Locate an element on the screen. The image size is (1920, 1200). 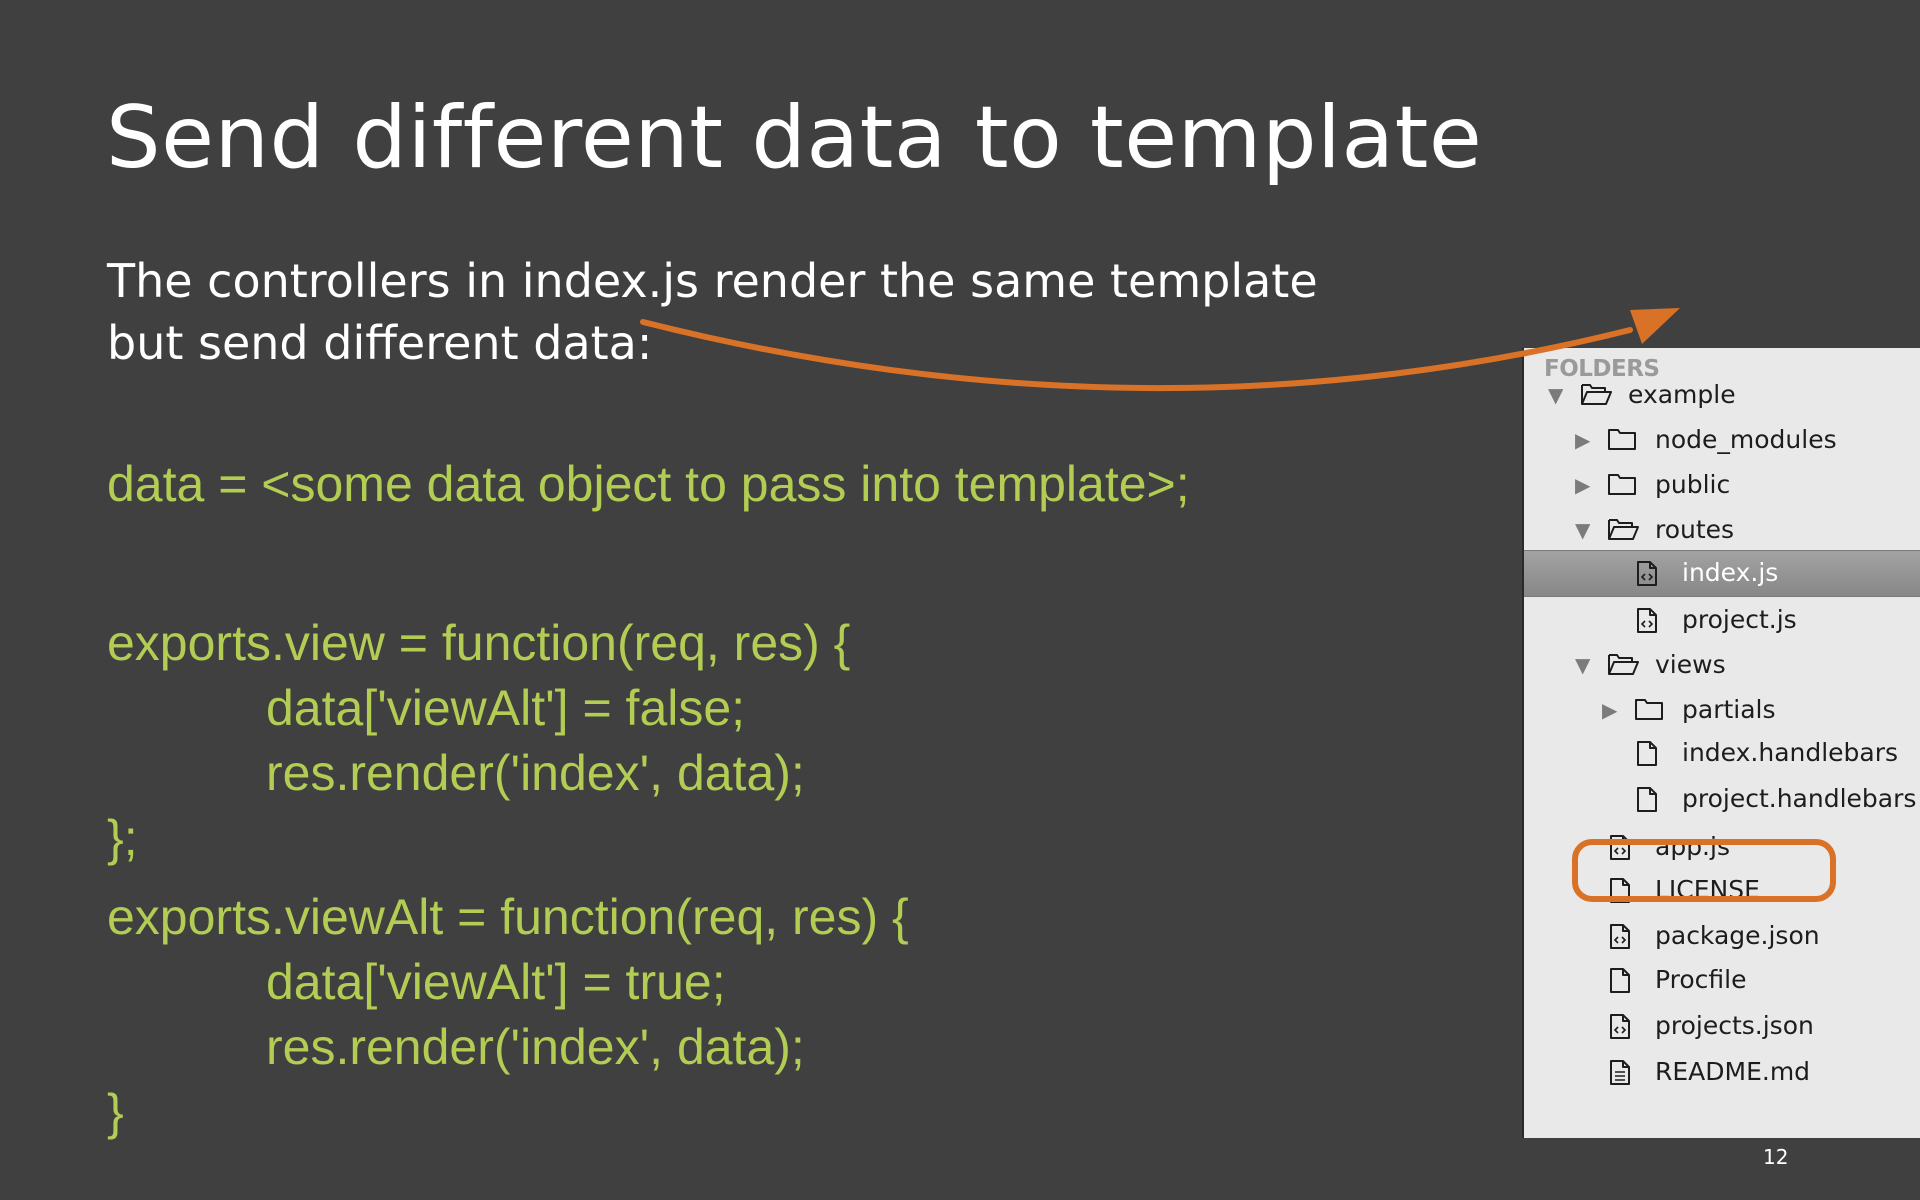
page-number: 12 is located at coordinates (1776, 1157).